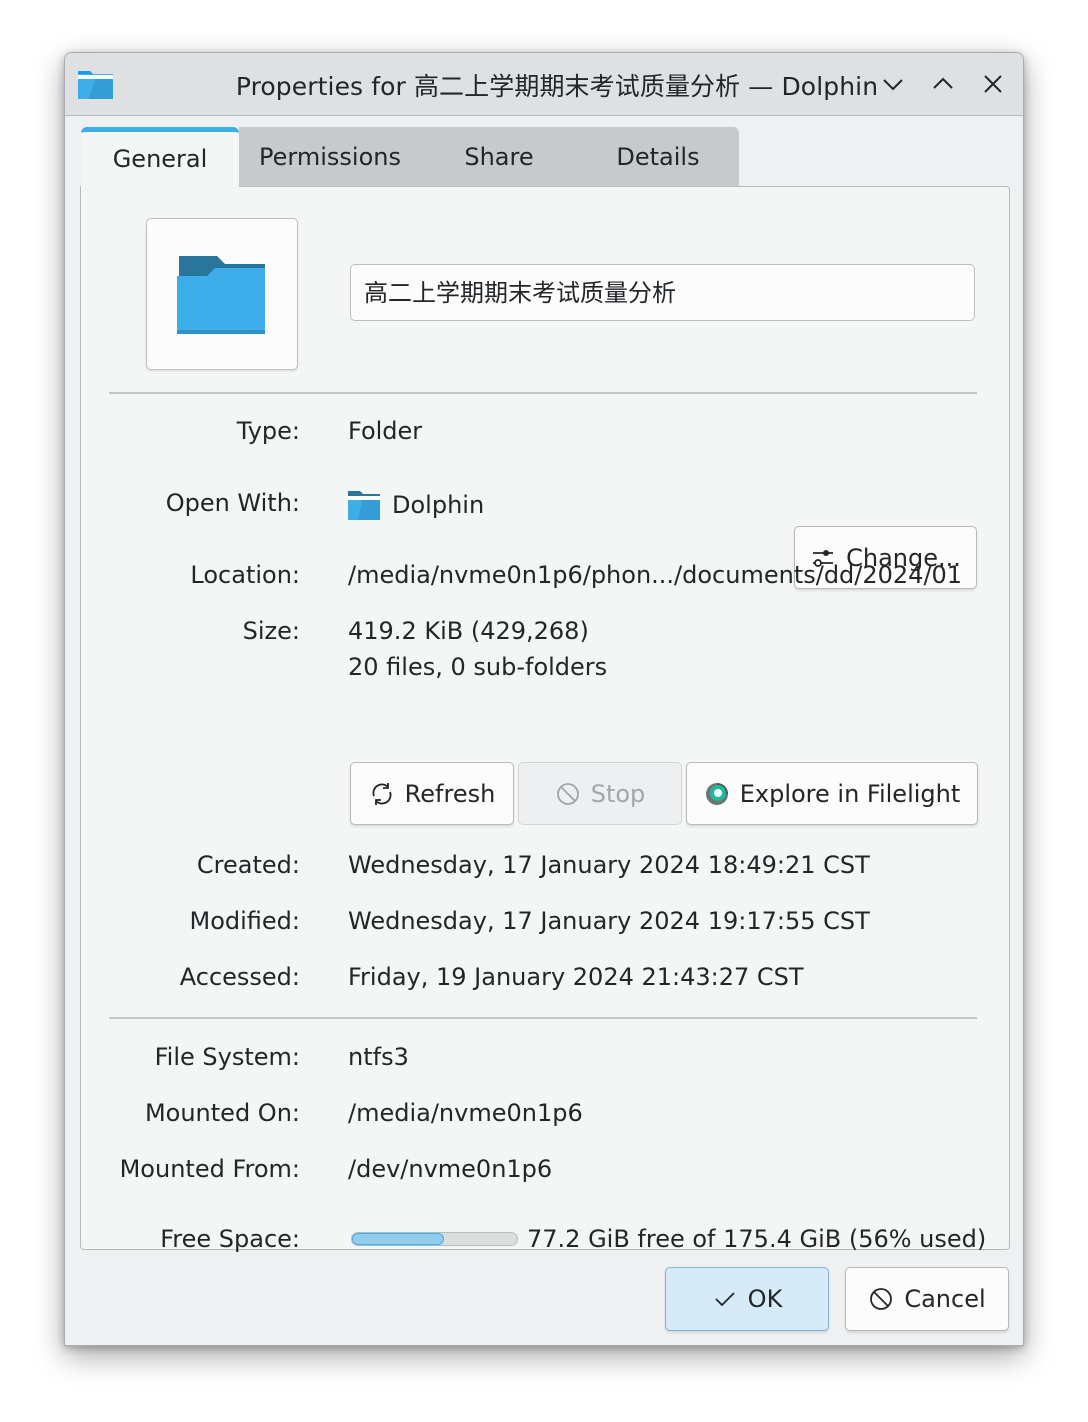 The height and width of the screenshot is (1422, 1088). I want to click on dolphin-app-icon, so click(364, 505).